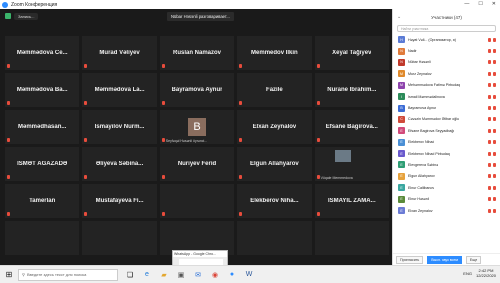  What do you see at coordinates (9, 274) in the screenshot?
I see `windows-start-icon: ⊞` at bounding box center [9, 274].